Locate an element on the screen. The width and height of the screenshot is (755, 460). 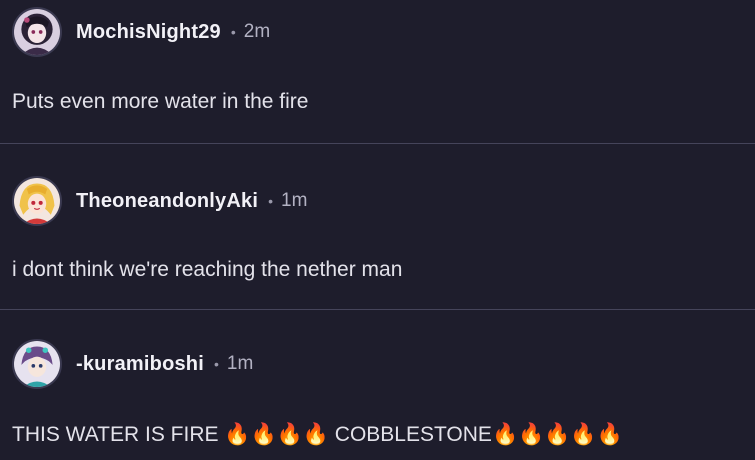
username: -kuramiboshi is located at coordinates (140, 364).